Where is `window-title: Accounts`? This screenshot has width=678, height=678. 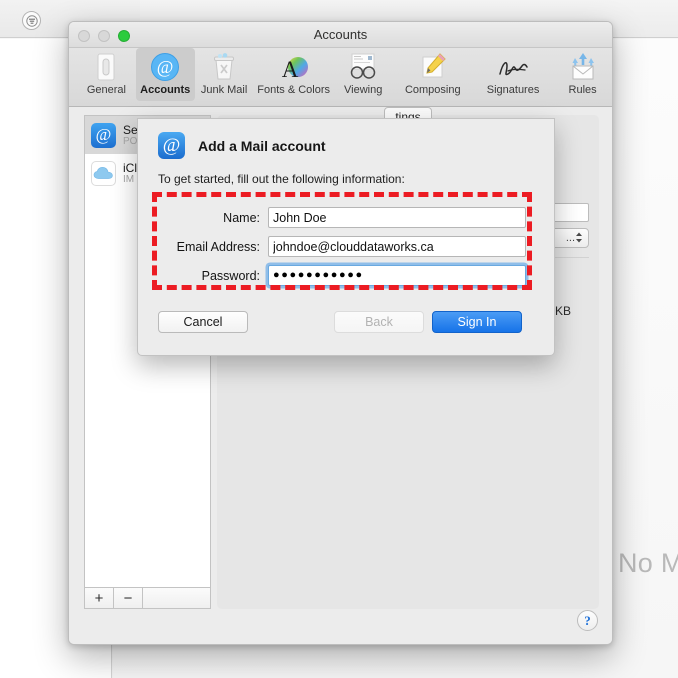 window-title: Accounts is located at coordinates (340, 34).